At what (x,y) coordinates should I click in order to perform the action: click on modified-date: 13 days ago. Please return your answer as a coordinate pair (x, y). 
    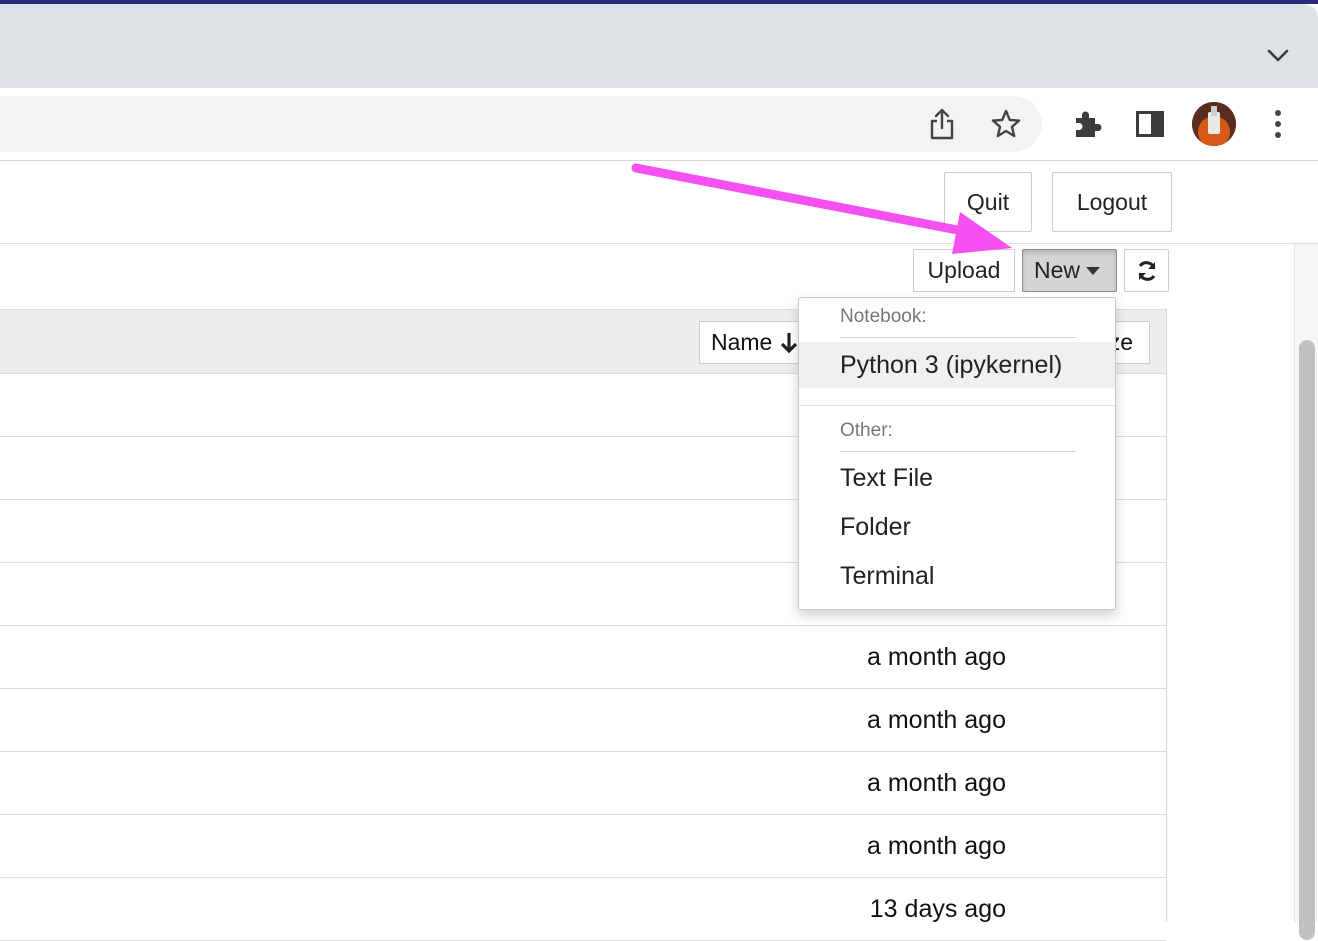
    Looking at the image, I should click on (937, 909).